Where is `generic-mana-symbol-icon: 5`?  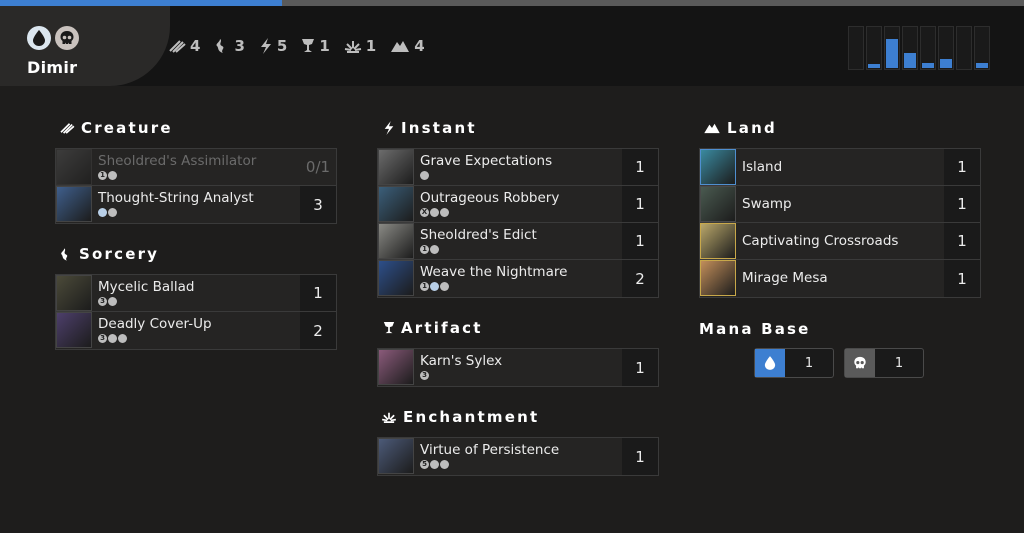
generic-mana-symbol-icon: 5 is located at coordinates (424, 464).